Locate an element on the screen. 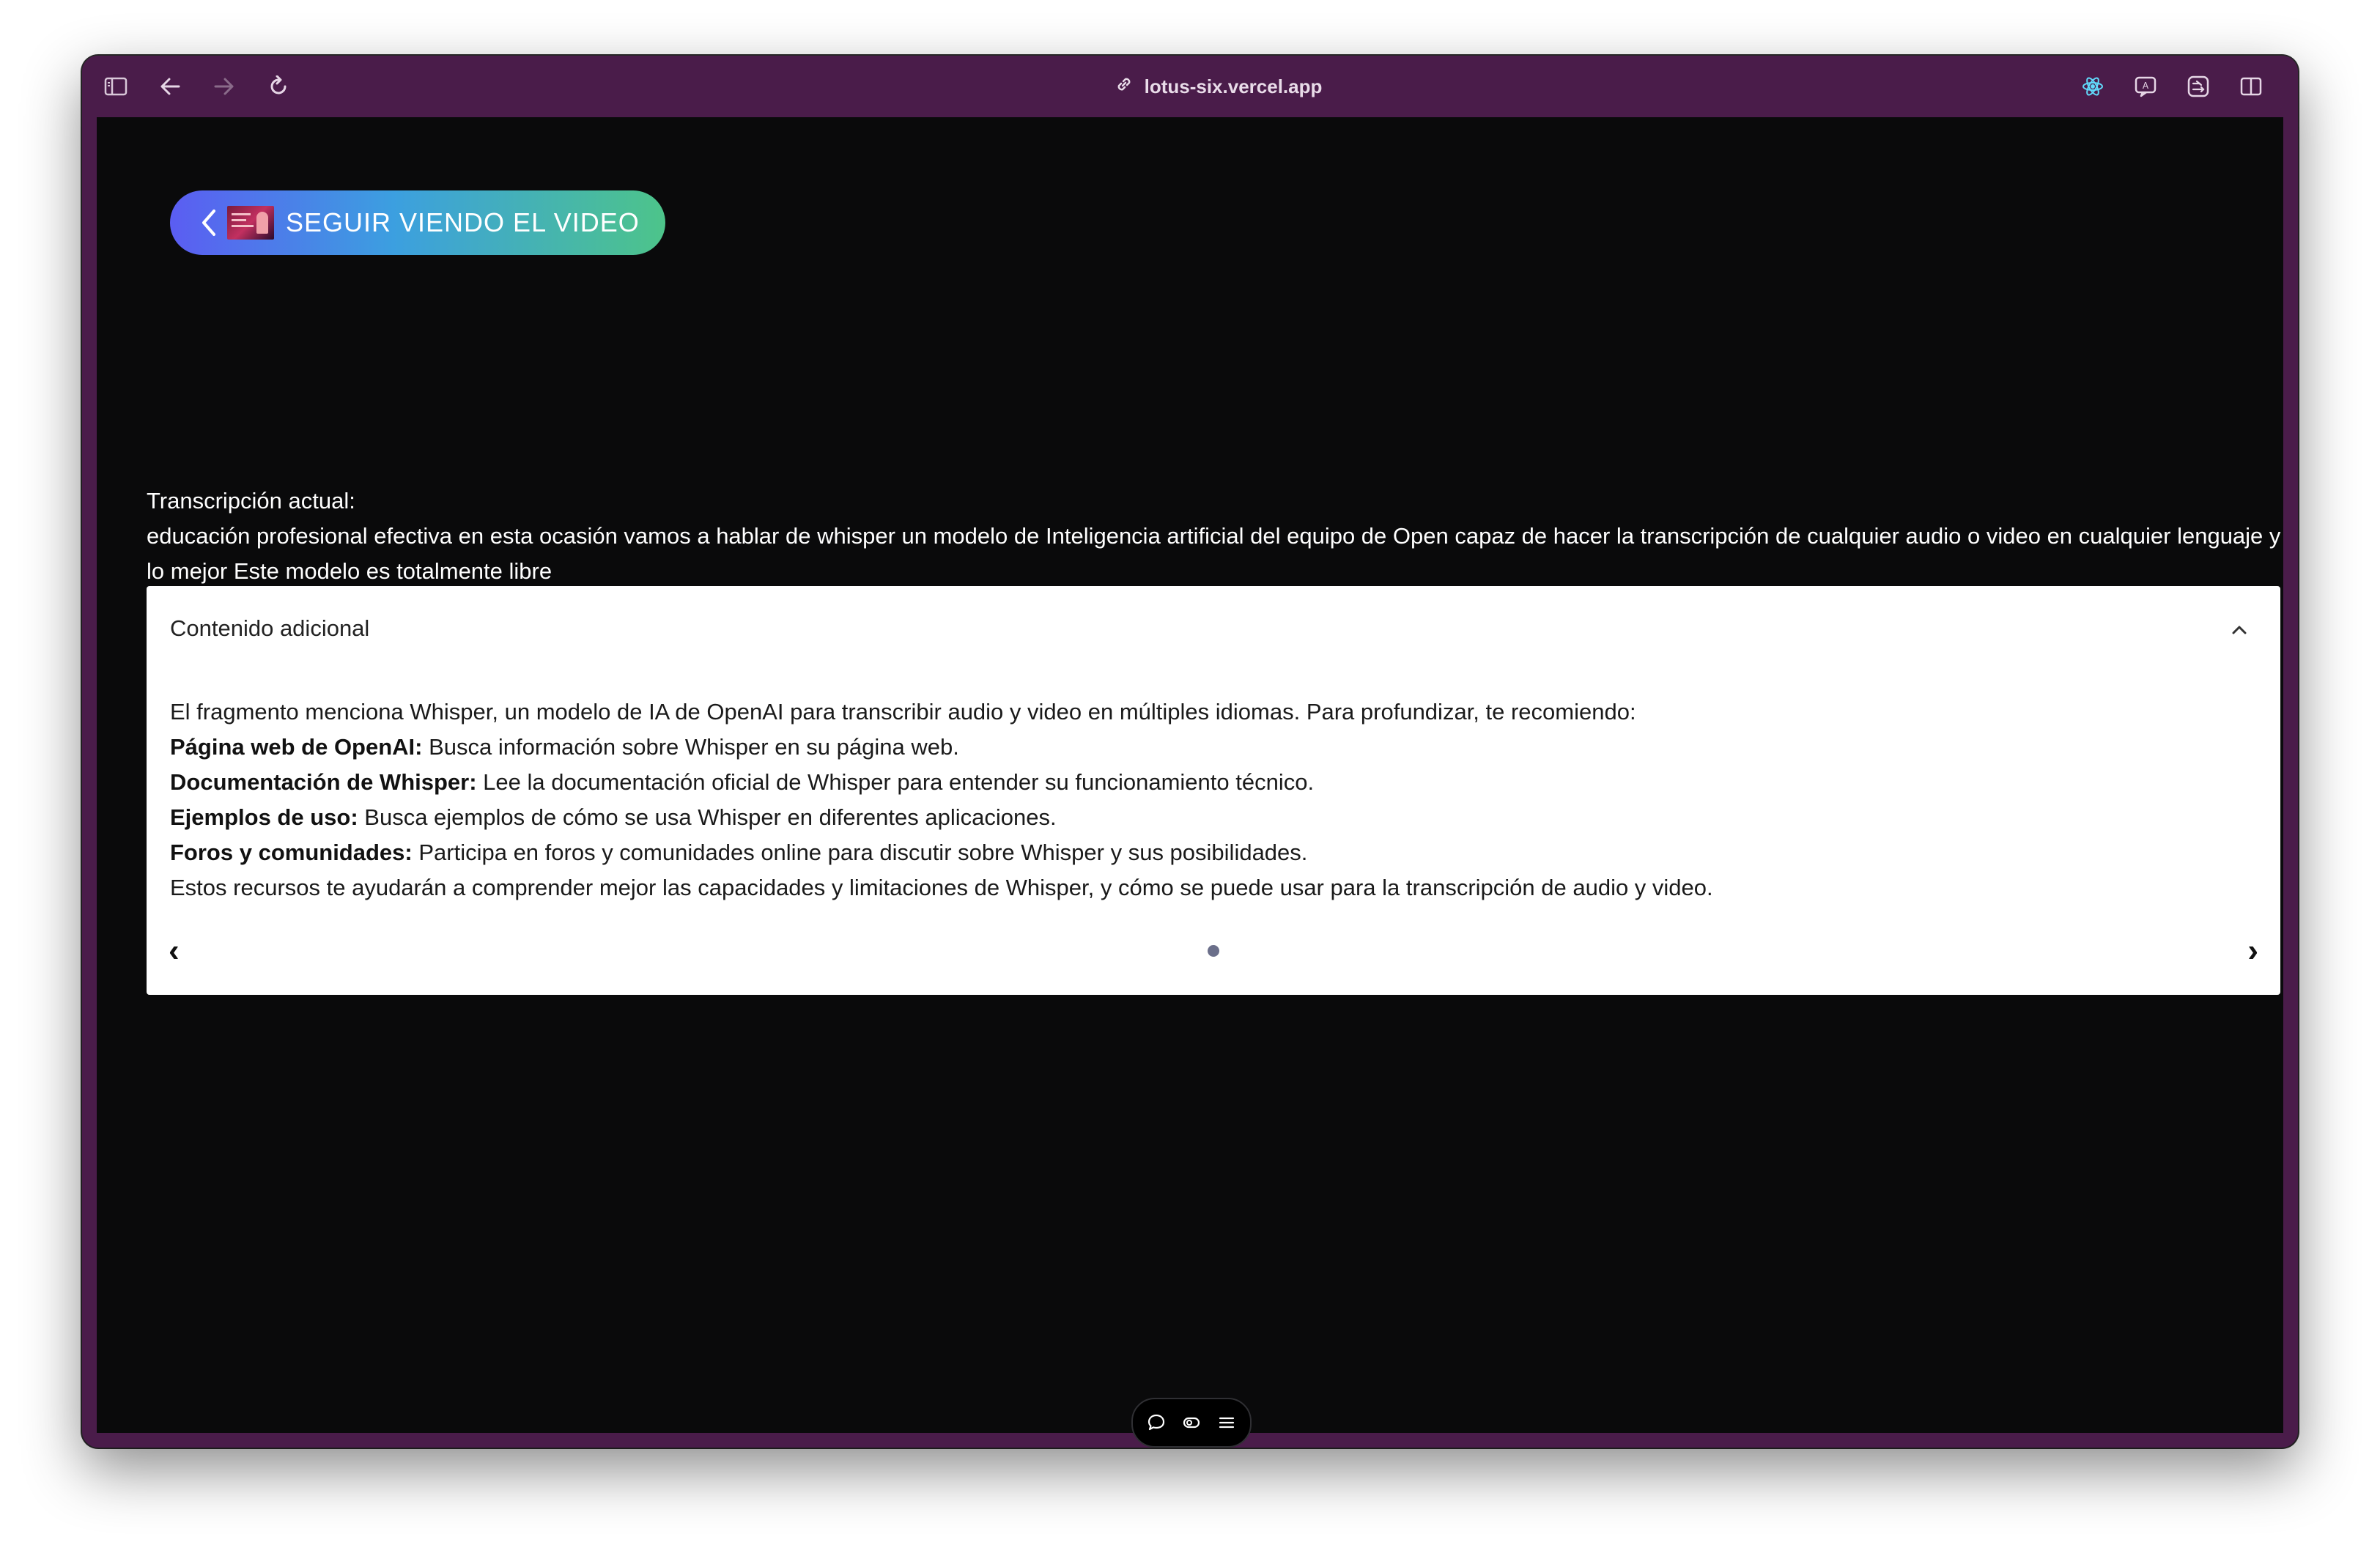  floating-toolbar is located at coordinates (1191, 1423).